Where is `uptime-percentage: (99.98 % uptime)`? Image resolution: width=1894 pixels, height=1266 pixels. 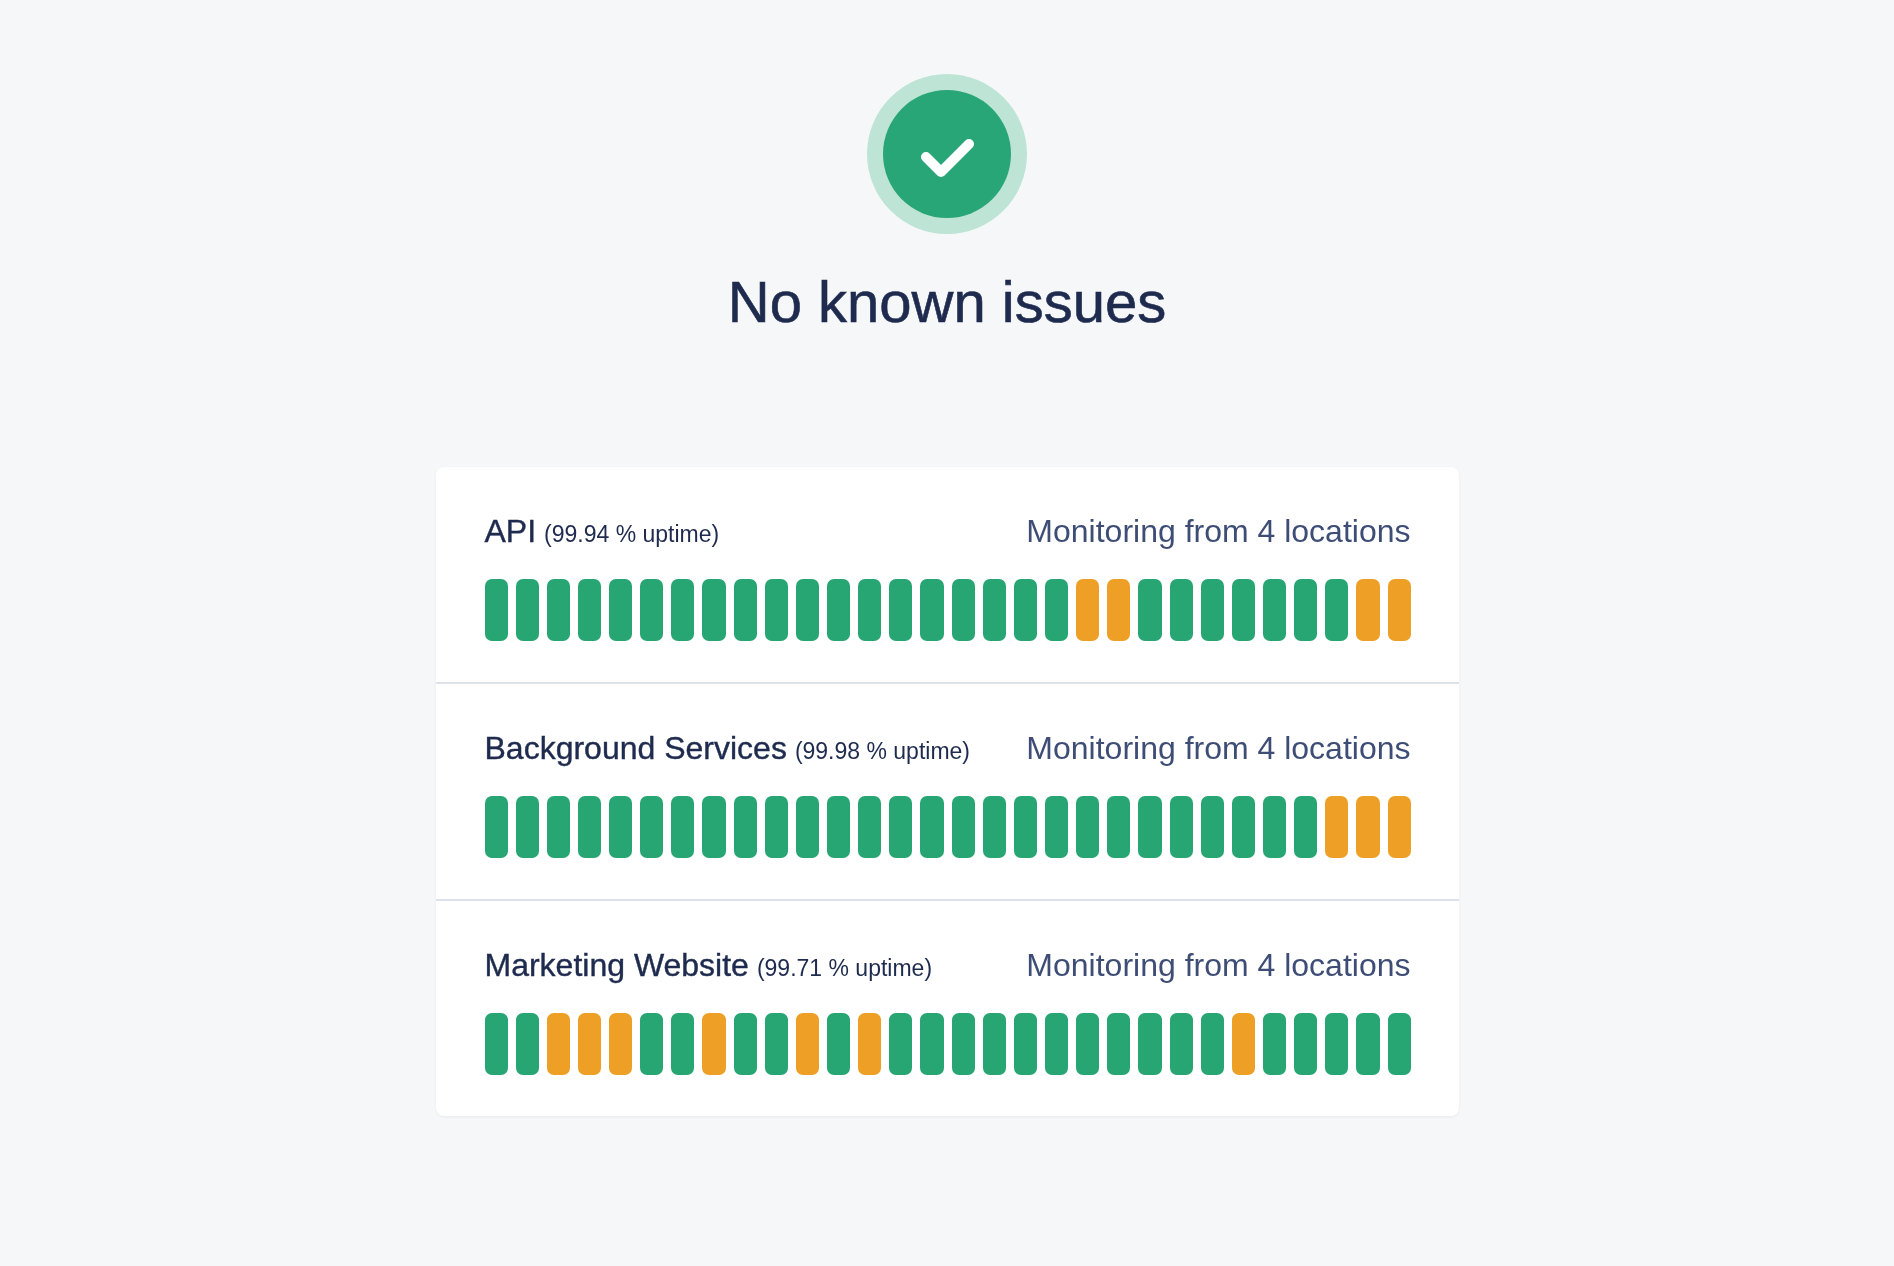
uptime-percentage: (99.98 % uptime) is located at coordinates (882, 751).